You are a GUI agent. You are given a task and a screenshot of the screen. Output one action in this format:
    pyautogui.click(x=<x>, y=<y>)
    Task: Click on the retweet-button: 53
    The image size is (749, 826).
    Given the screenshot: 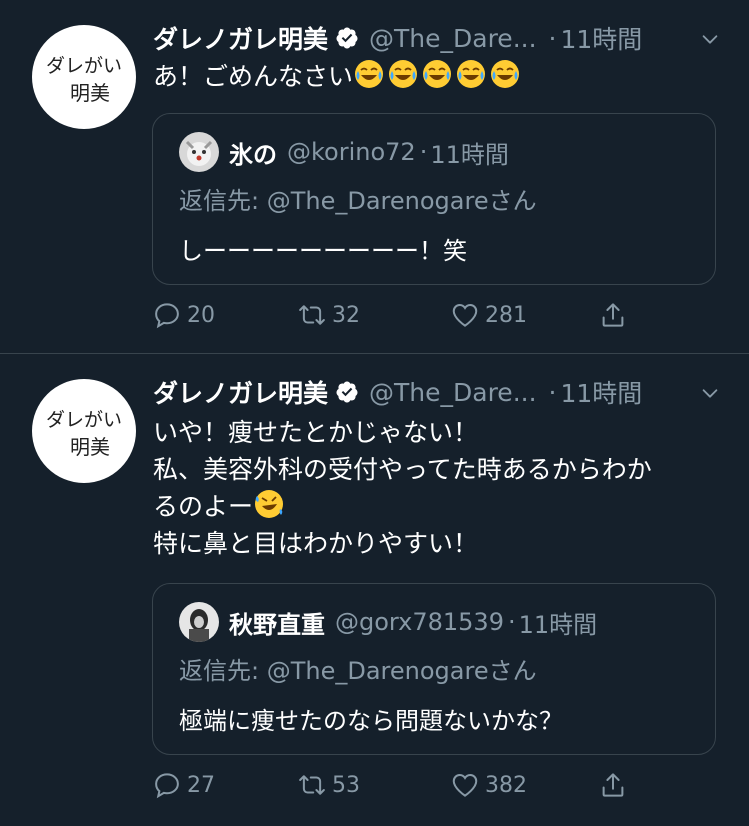 What is the action you would take?
    pyautogui.click(x=328, y=785)
    